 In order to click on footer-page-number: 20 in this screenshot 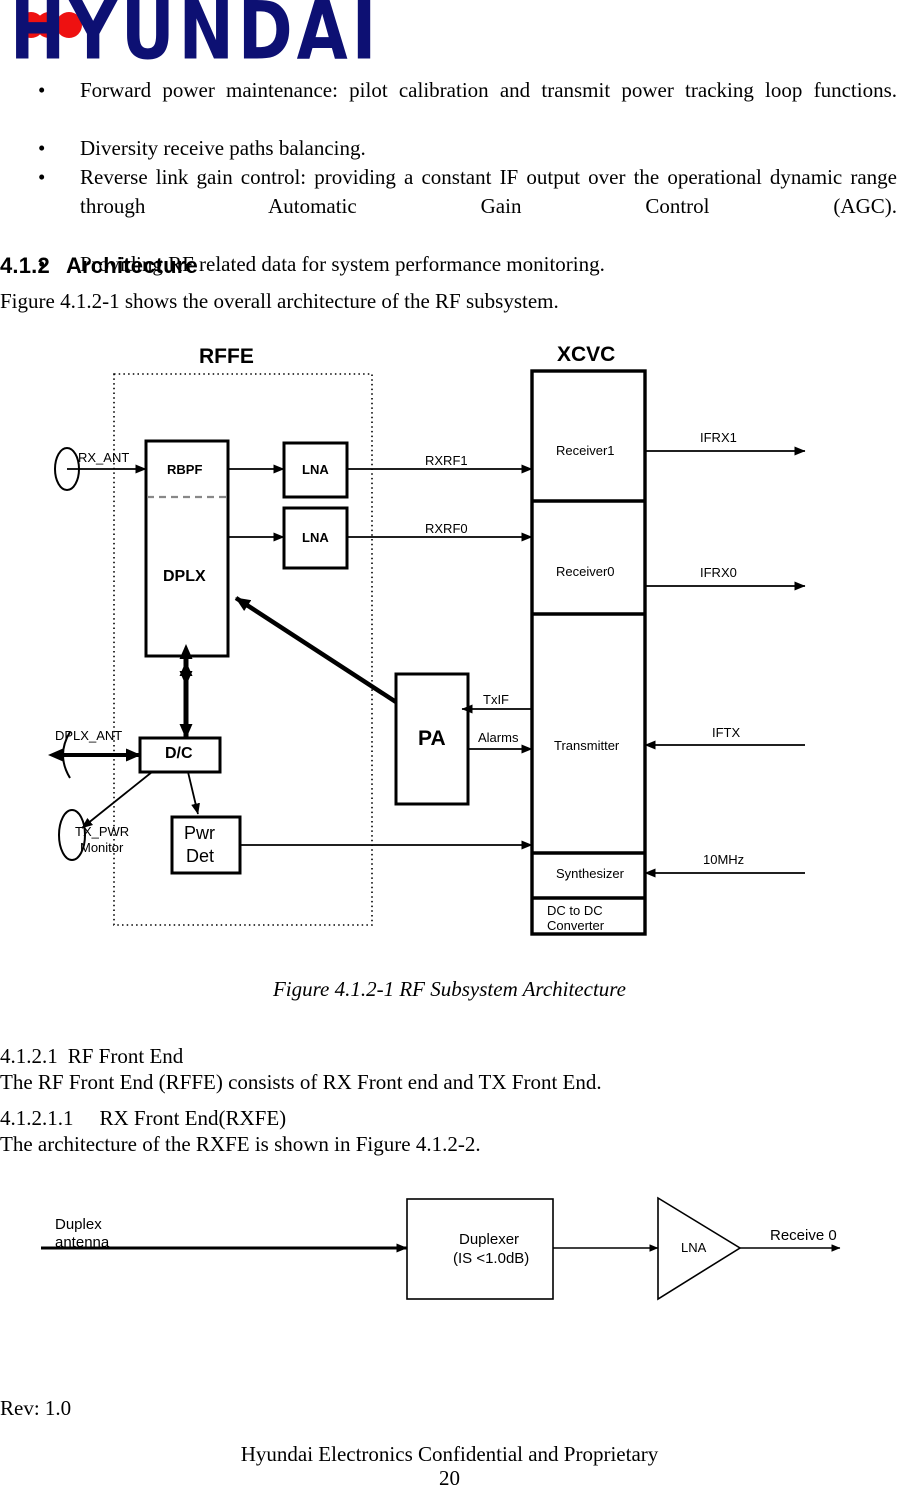, I will do `click(449, 1478)`.